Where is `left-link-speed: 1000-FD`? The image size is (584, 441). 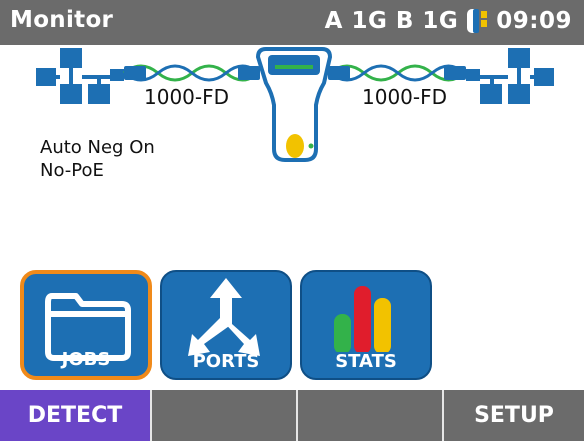 left-link-speed: 1000-FD is located at coordinates (187, 97).